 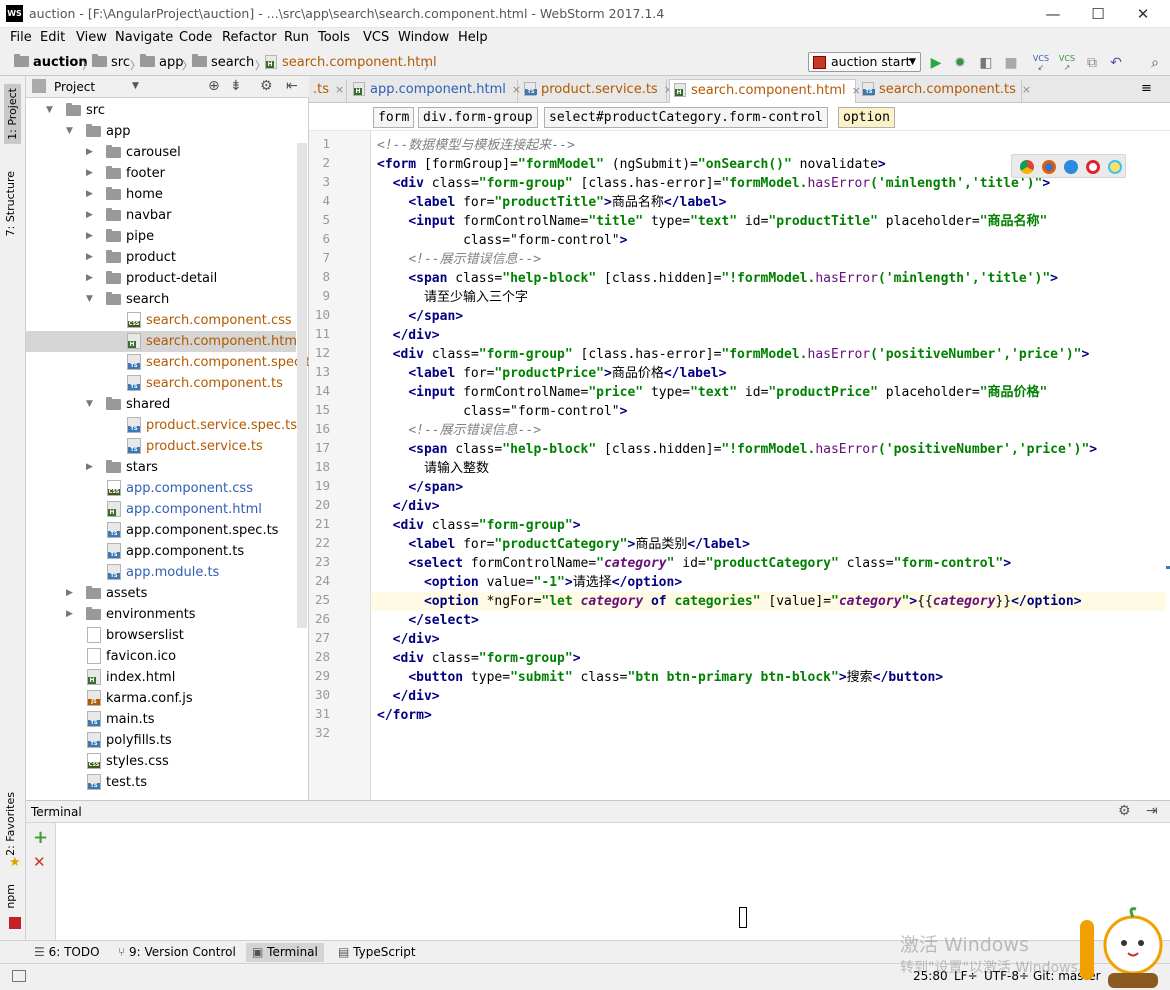 What do you see at coordinates (144, 37) in the screenshot?
I see `menu-navigate: Navigate` at bounding box center [144, 37].